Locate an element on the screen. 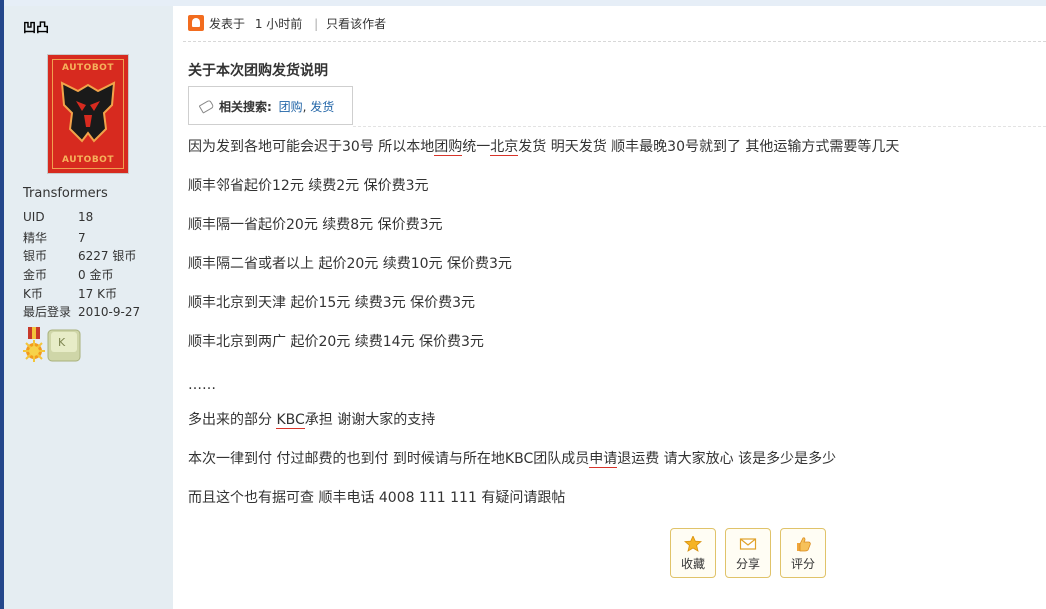  stat-gold: 金币 0 金币 is located at coordinates (81, 275).